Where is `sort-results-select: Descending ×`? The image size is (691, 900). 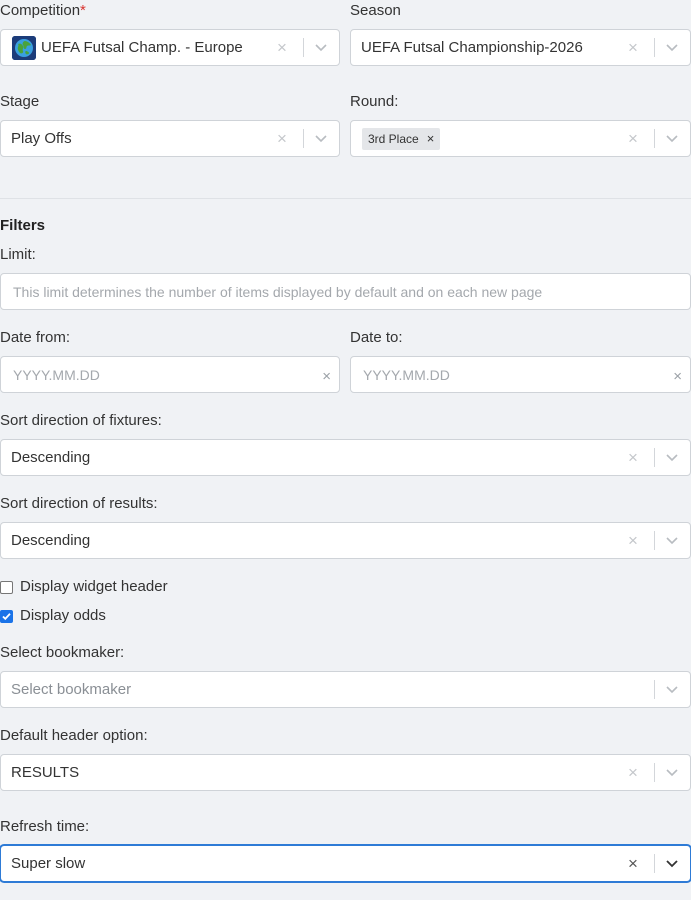
sort-results-select: Descending × is located at coordinates (345, 540).